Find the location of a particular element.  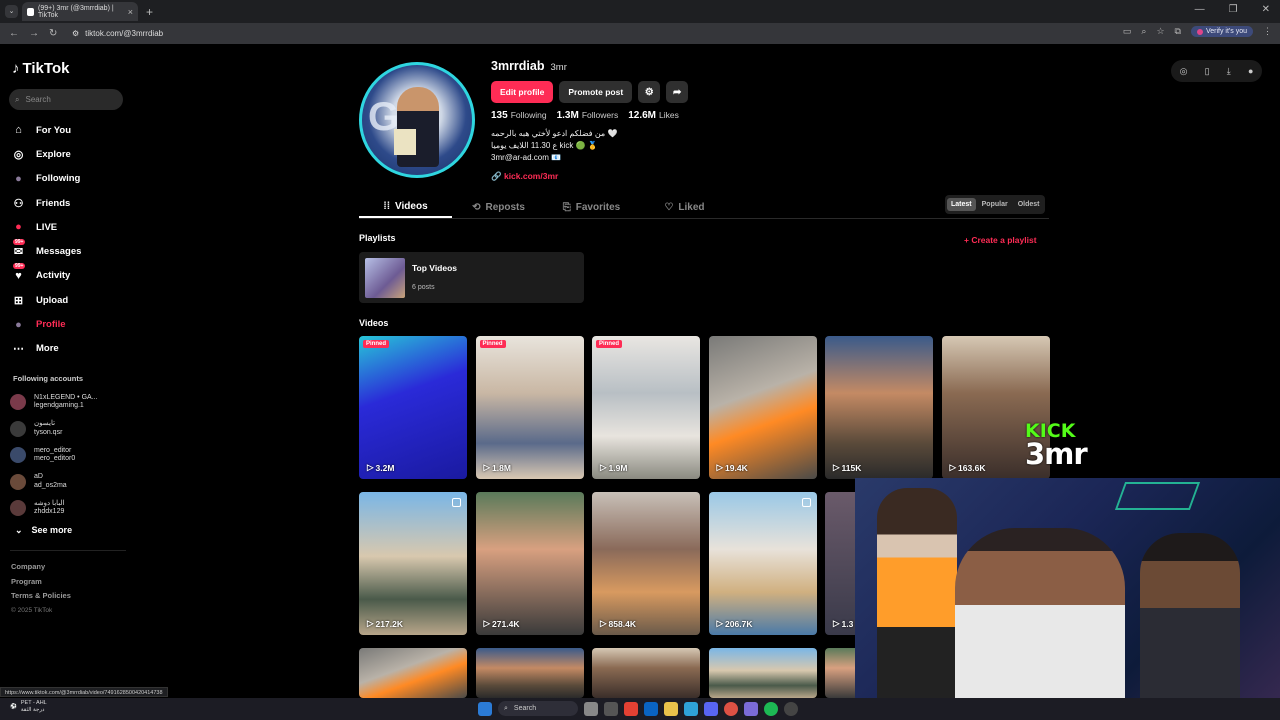

tab-list-button: ⌄ is located at coordinates (11, 11).